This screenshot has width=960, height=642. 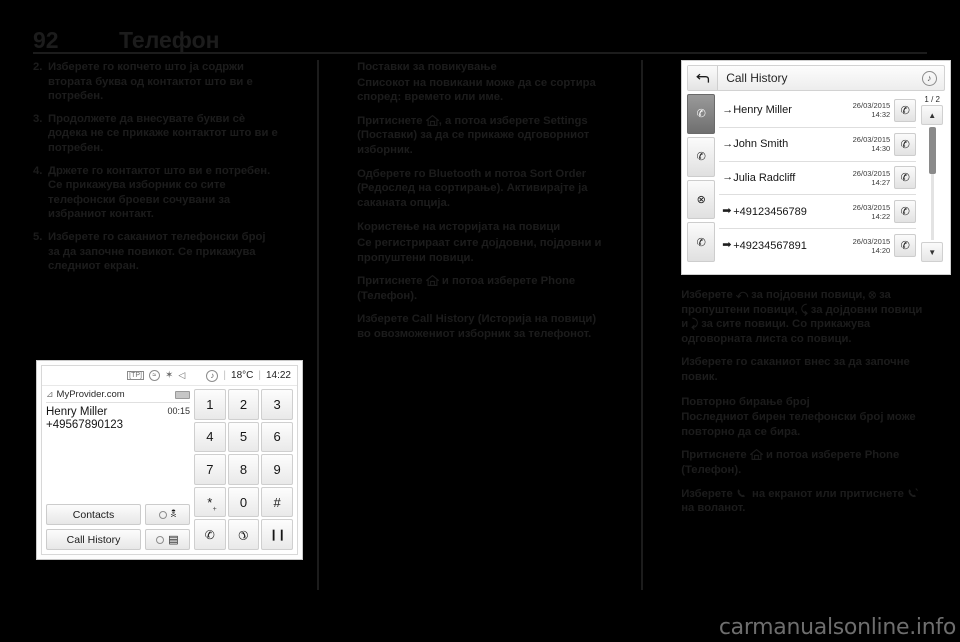 What do you see at coordinates (701, 199) in the screenshot?
I see `tab-missed-calls: ⊗` at bounding box center [701, 199].